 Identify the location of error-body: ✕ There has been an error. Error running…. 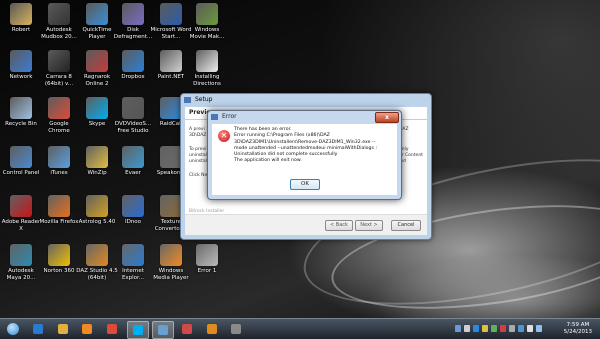
(304, 159).